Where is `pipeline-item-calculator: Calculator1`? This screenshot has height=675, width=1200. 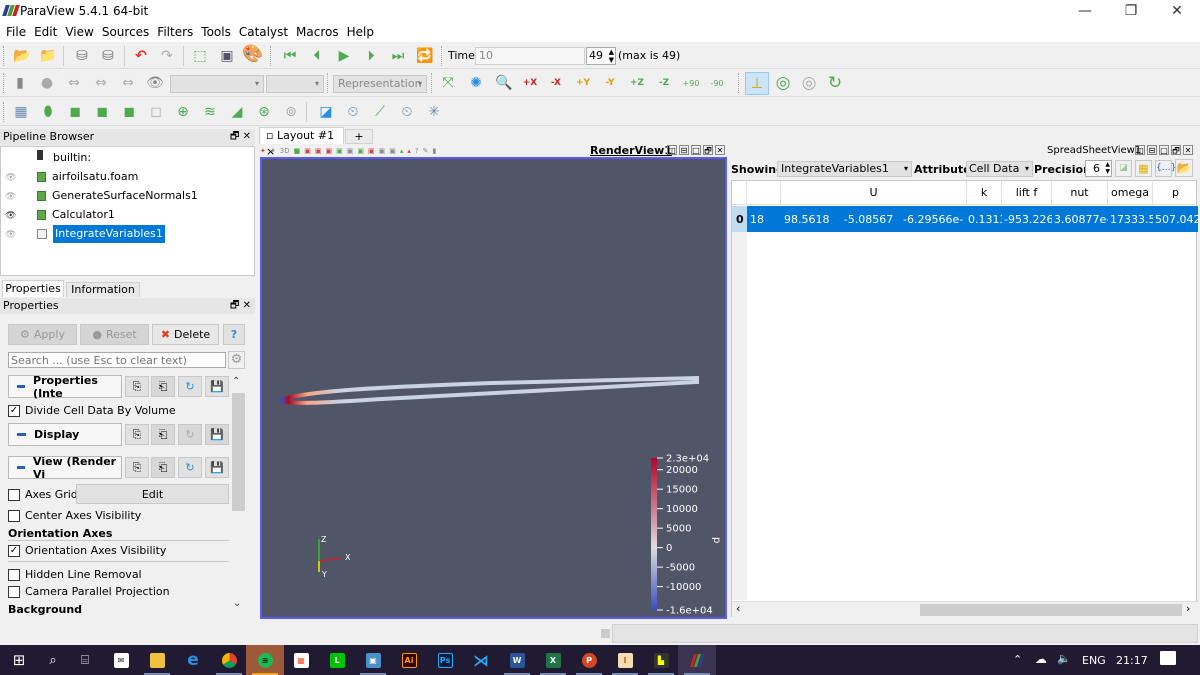 pipeline-item-calculator: Calculator1 is located at coordinates (76, 215).